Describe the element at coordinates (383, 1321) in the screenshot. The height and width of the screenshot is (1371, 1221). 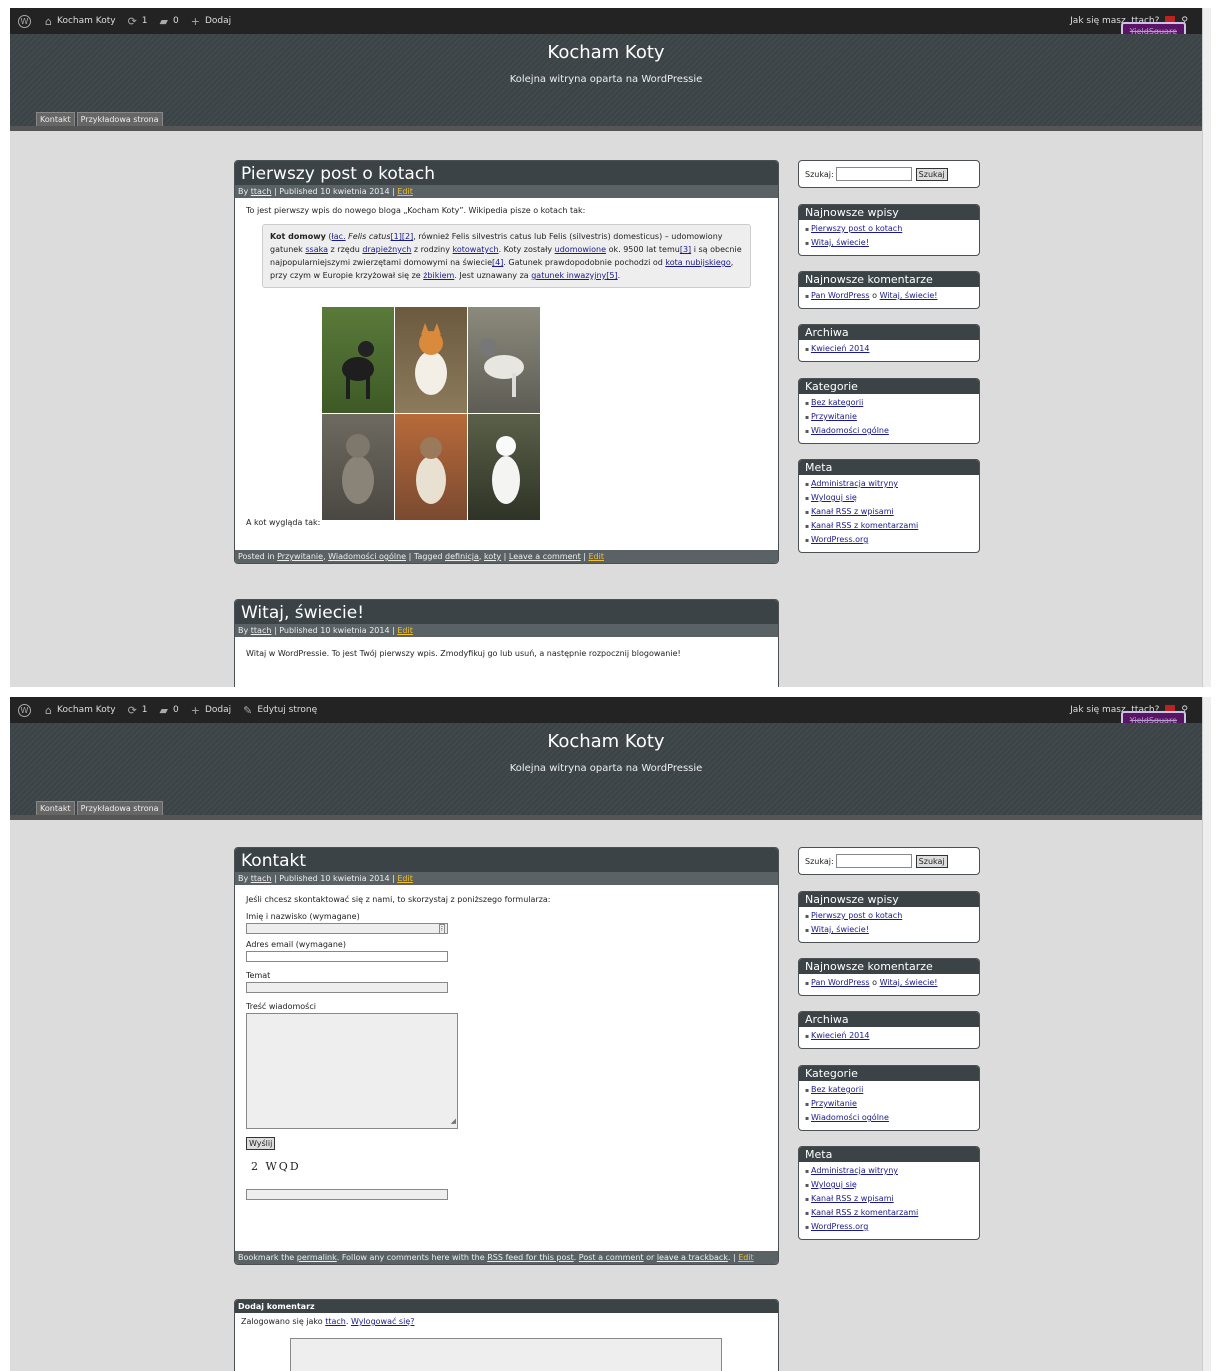
I see `logout-link: Wylogować się?` at that location.